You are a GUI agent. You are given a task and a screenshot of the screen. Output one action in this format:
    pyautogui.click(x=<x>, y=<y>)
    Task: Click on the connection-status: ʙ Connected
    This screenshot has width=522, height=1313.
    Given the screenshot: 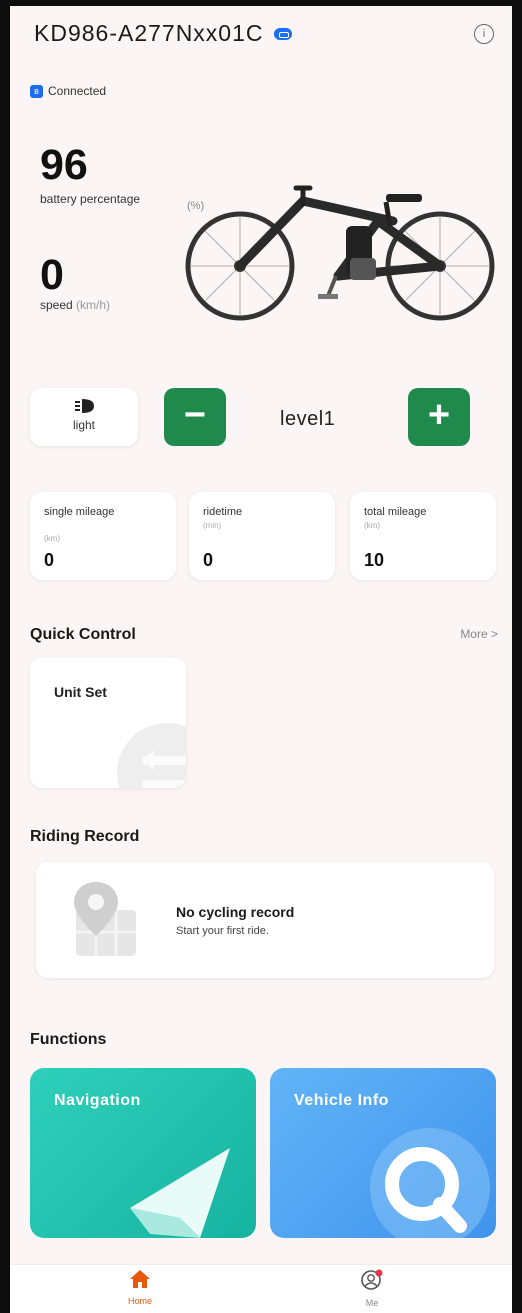 What is the action you would take?
    pyautogui.click(x=68, y=91)
    